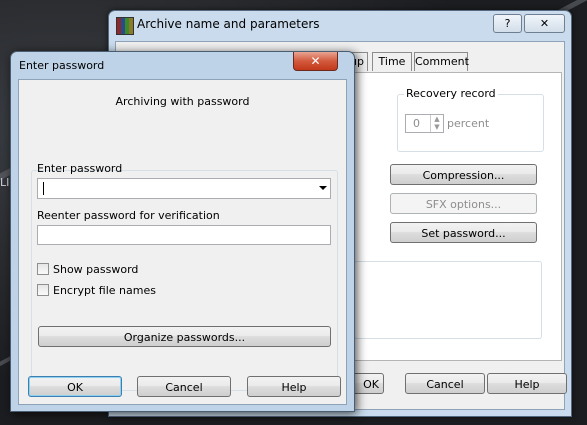  Describe the element at coordinates (416, 123) in the screenshot. I see `recovery-record-value: 0` at that location.